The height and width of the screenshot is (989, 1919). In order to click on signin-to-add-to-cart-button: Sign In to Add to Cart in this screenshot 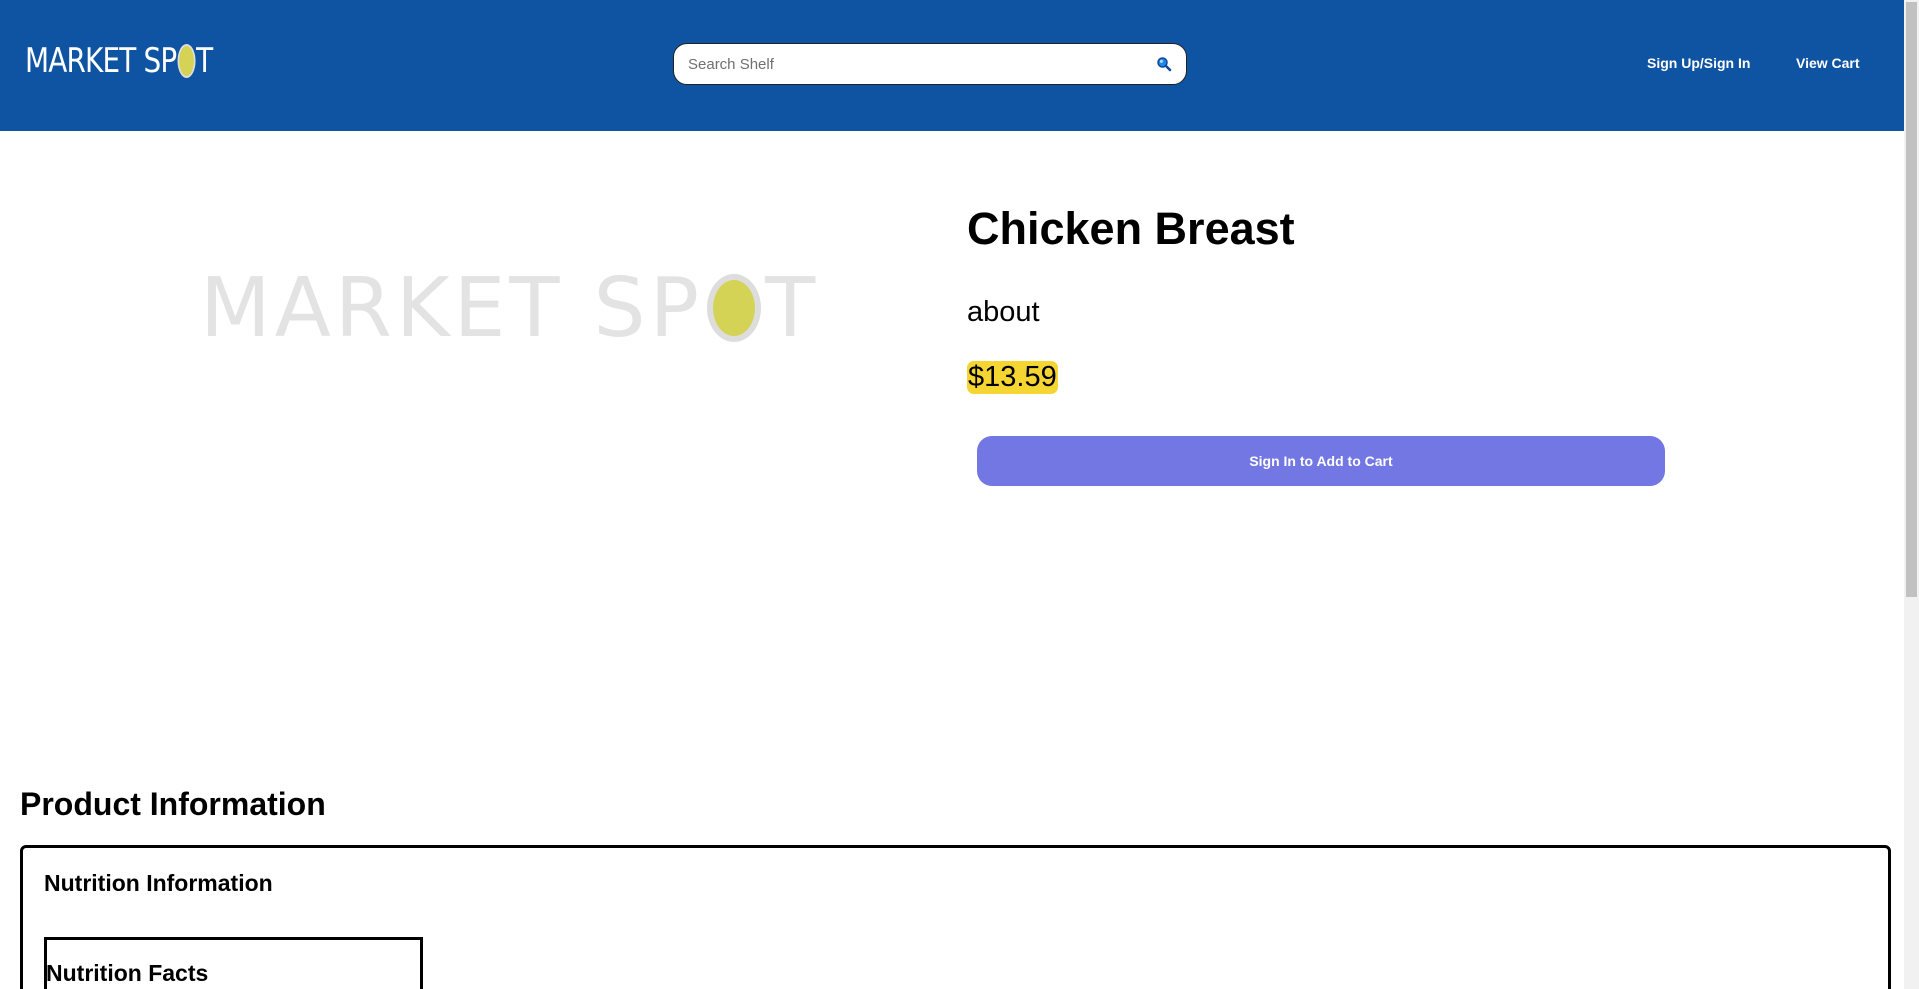, I will do `click(1321, 461)`.